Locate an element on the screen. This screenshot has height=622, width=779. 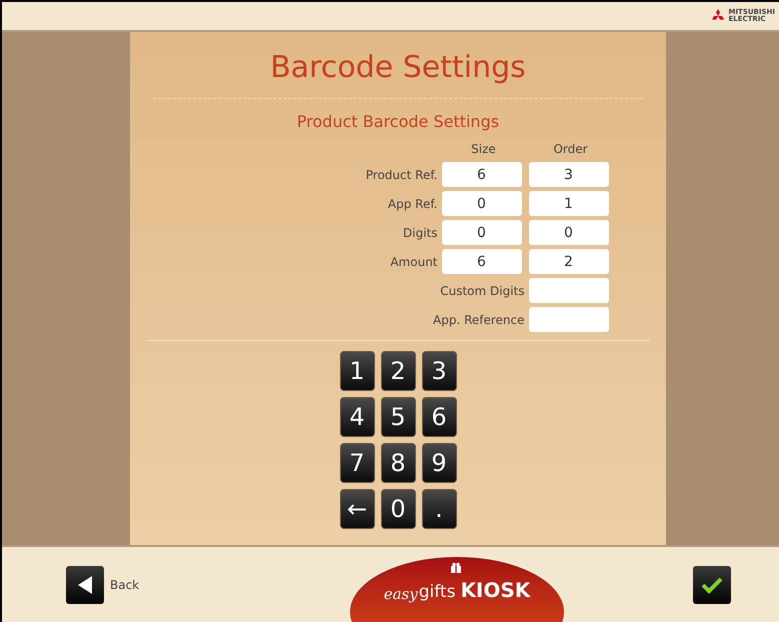
keypad-key: ← is located at coordinates (357, 509).